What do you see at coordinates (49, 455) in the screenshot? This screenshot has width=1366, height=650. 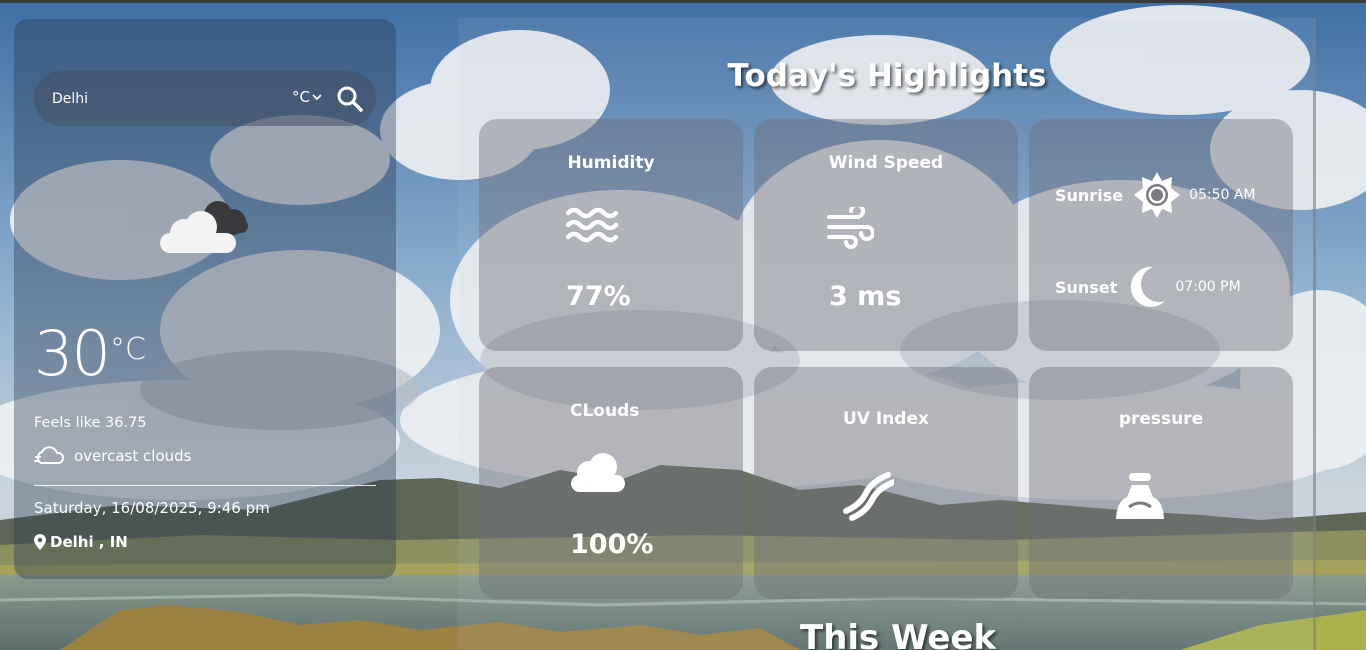 I see `cloud-outline-icon` at bounding box center [49, 455].